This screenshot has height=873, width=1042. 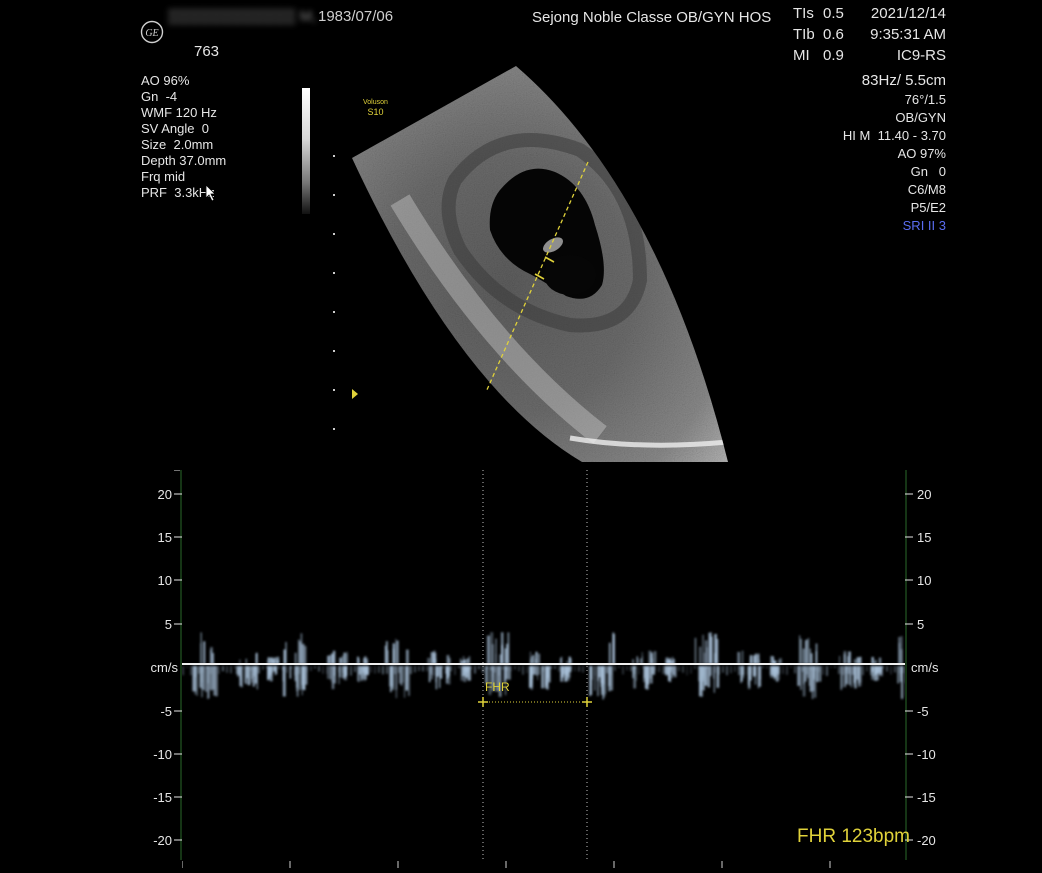 What do you see at coordinates (833, 34) in the screenshot?
I see `index-tib-value: 0.6` at bounding box center [833, 34].